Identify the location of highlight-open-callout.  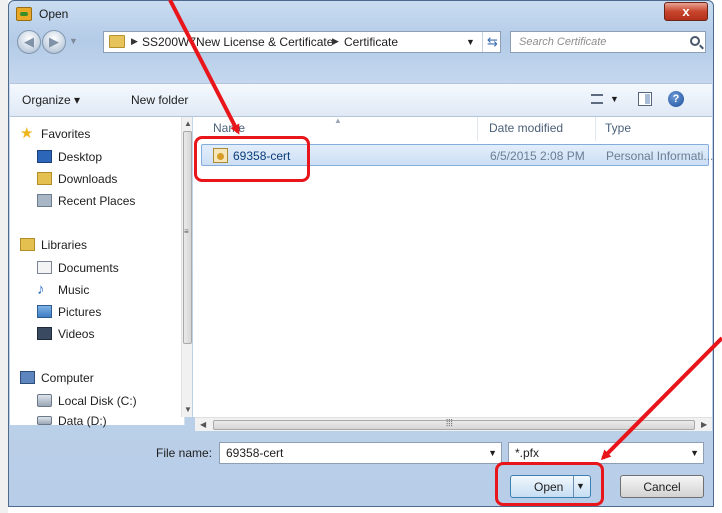
(549, 484).